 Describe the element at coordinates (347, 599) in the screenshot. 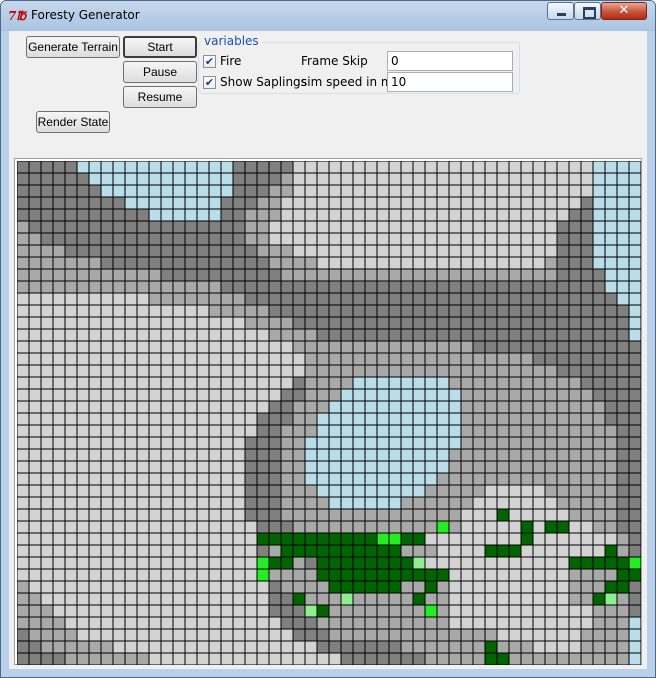

I see `grid-cell-young-tree` at that location.